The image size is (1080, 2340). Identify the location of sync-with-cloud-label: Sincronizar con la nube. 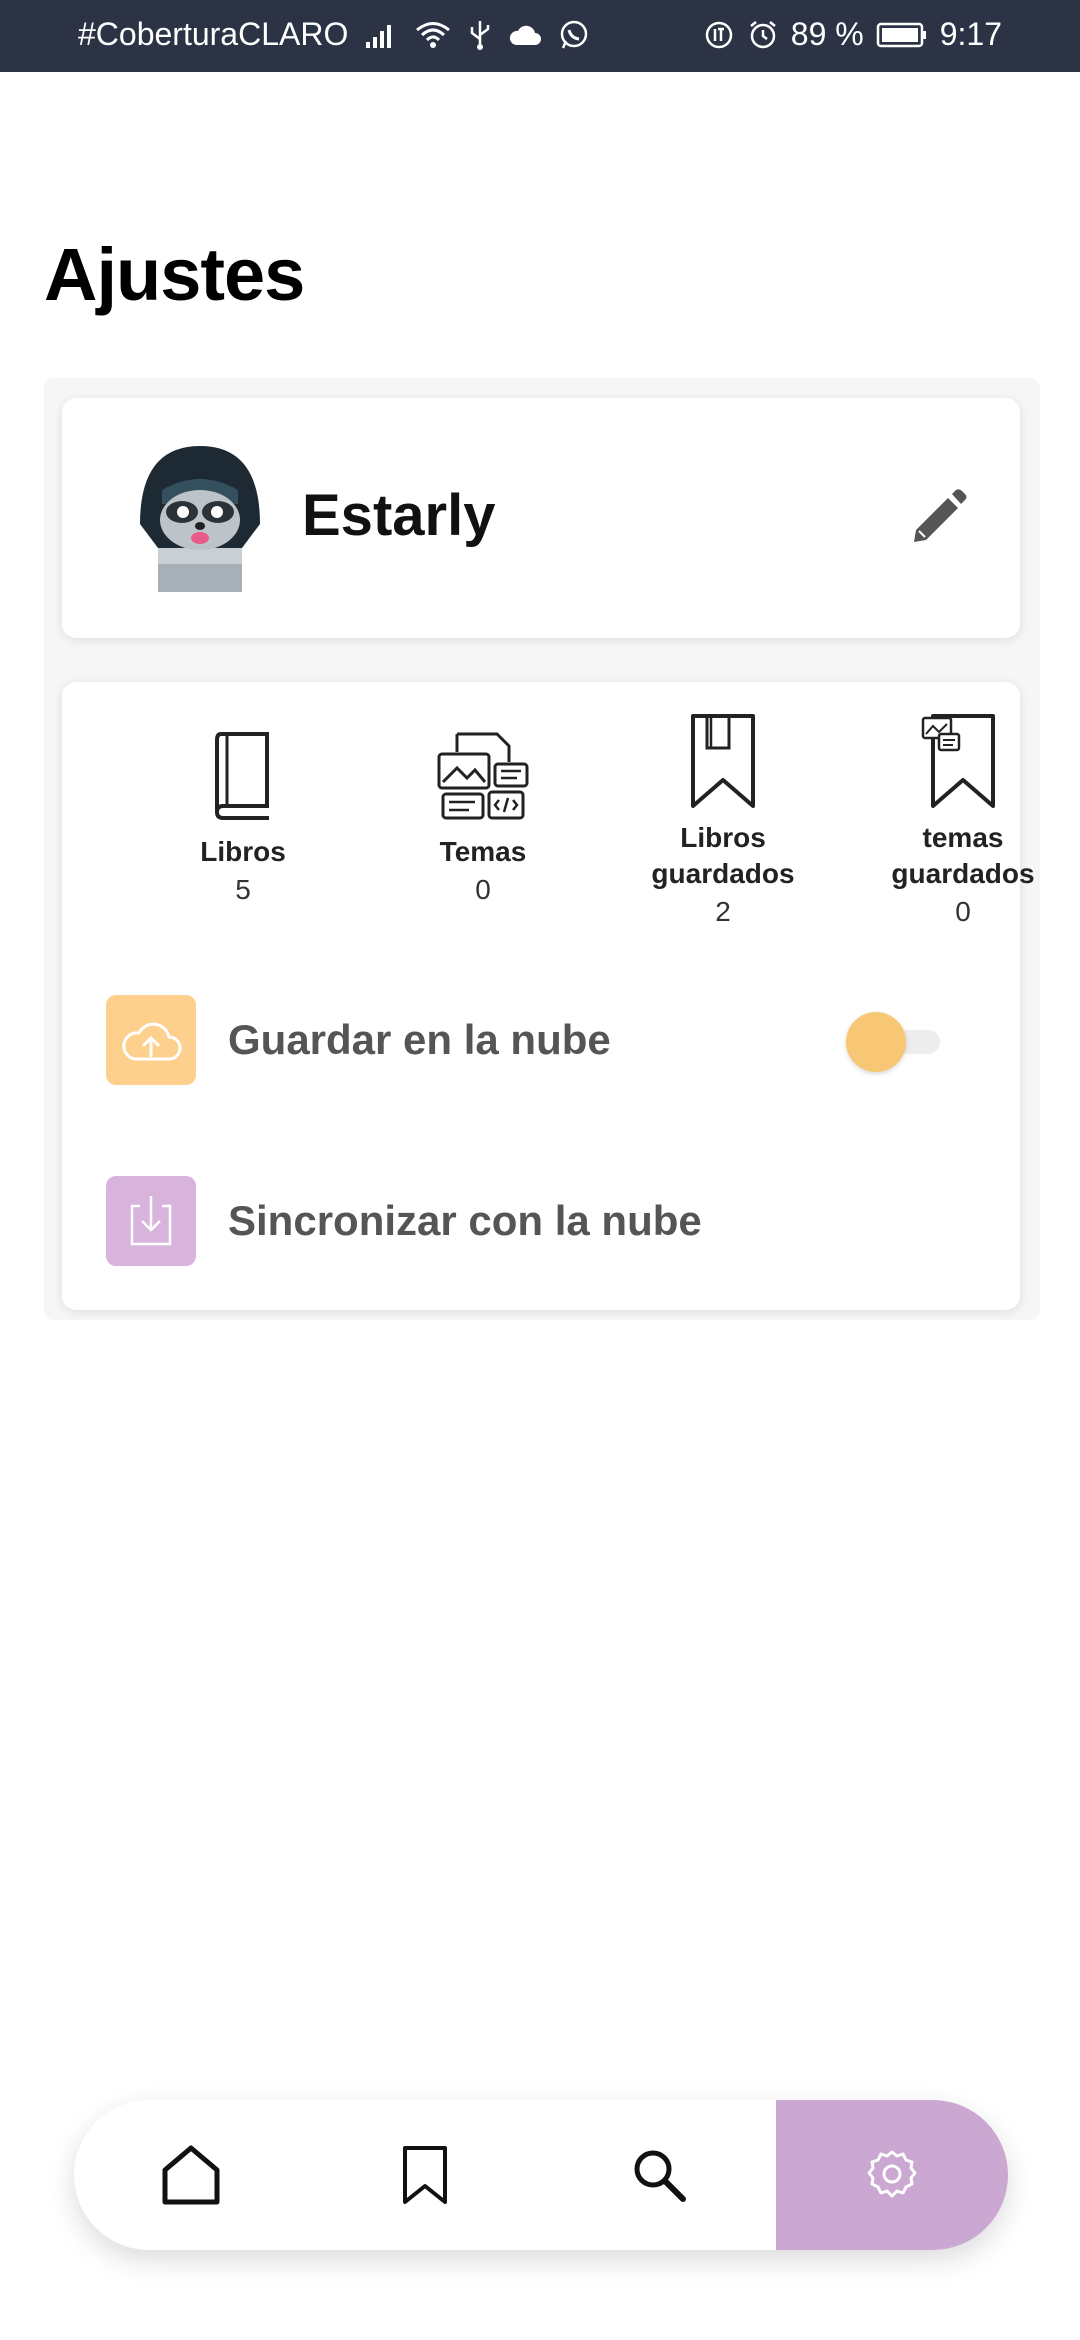
(465, 1220).